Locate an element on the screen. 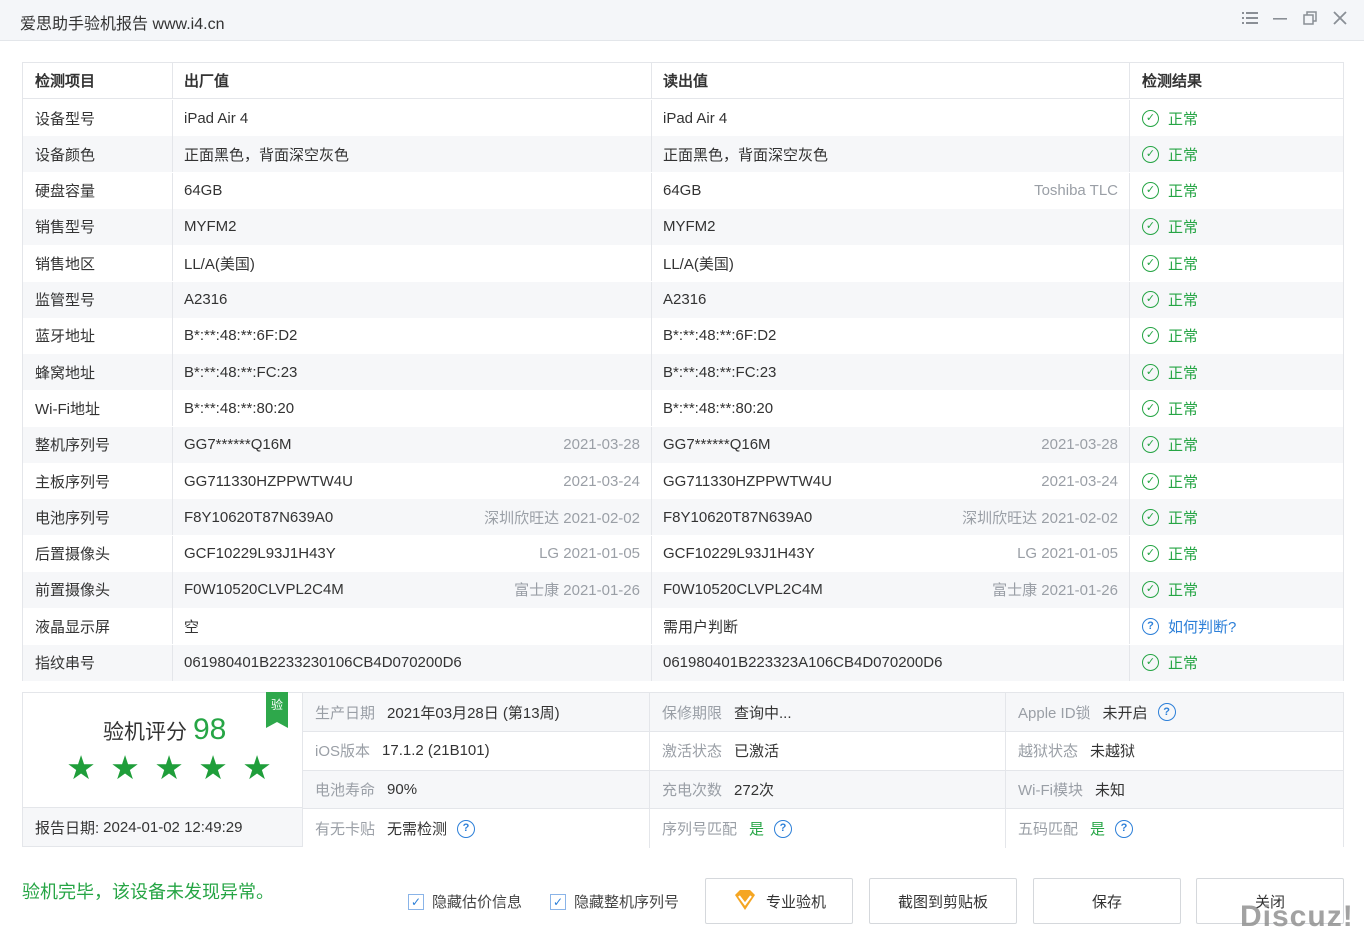 This screenshot has width=1364, height=944. result-cell: ? 如何判断? is located at coordinates (1236, 626).